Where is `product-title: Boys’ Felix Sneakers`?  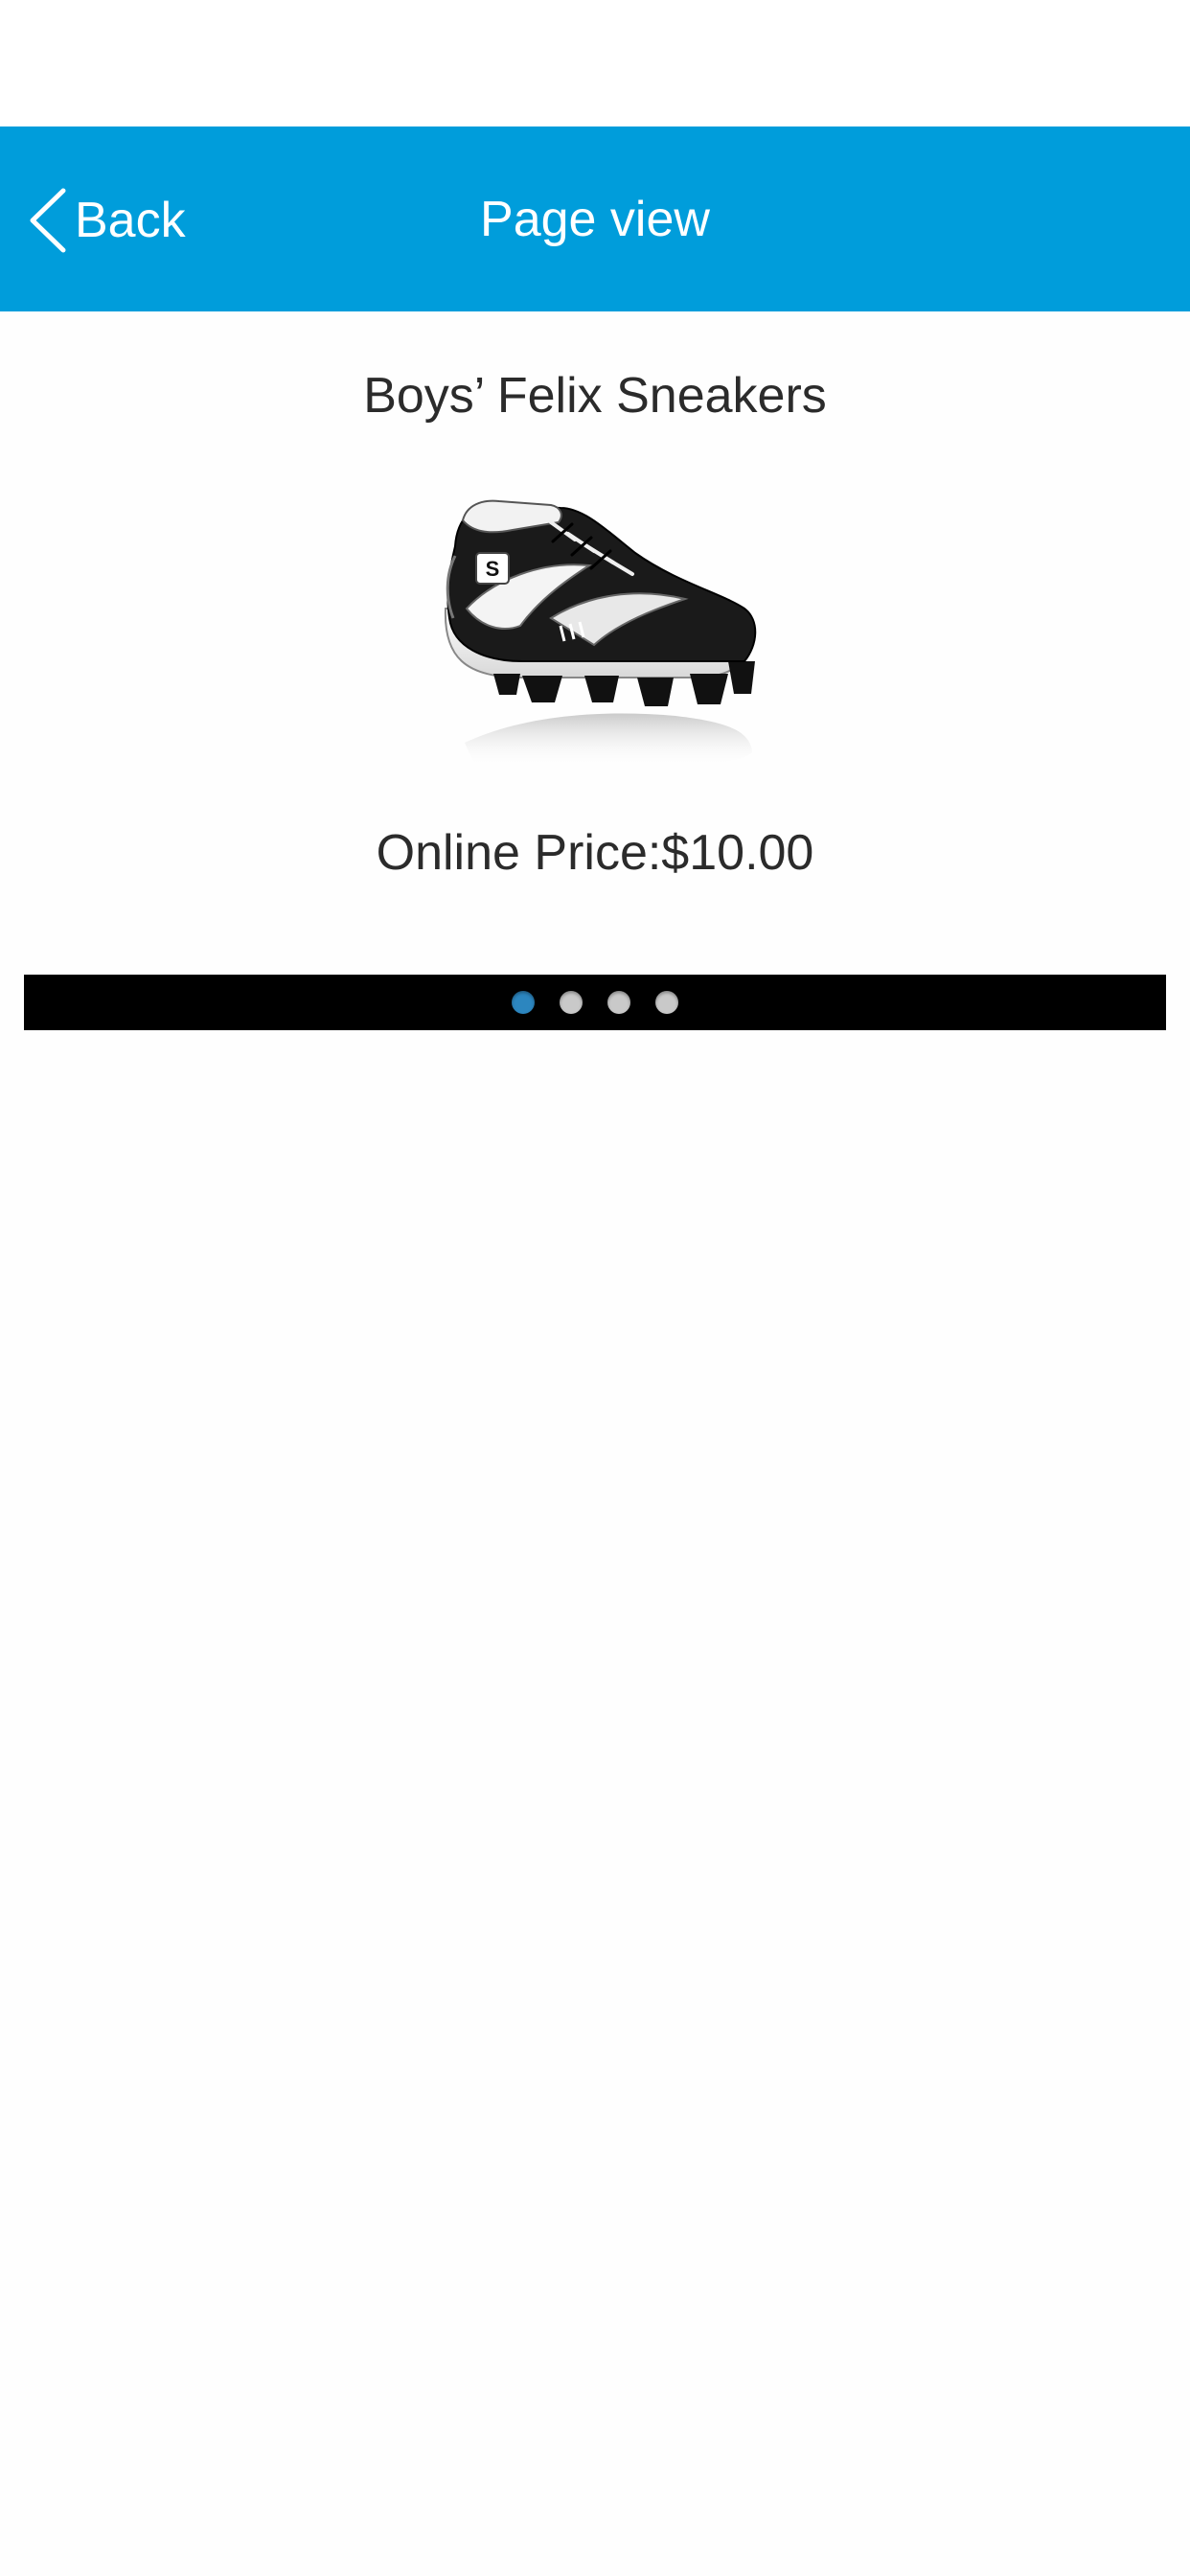 product-title: Boys’ Felix Sneakers is located at coordinates (595, 396).